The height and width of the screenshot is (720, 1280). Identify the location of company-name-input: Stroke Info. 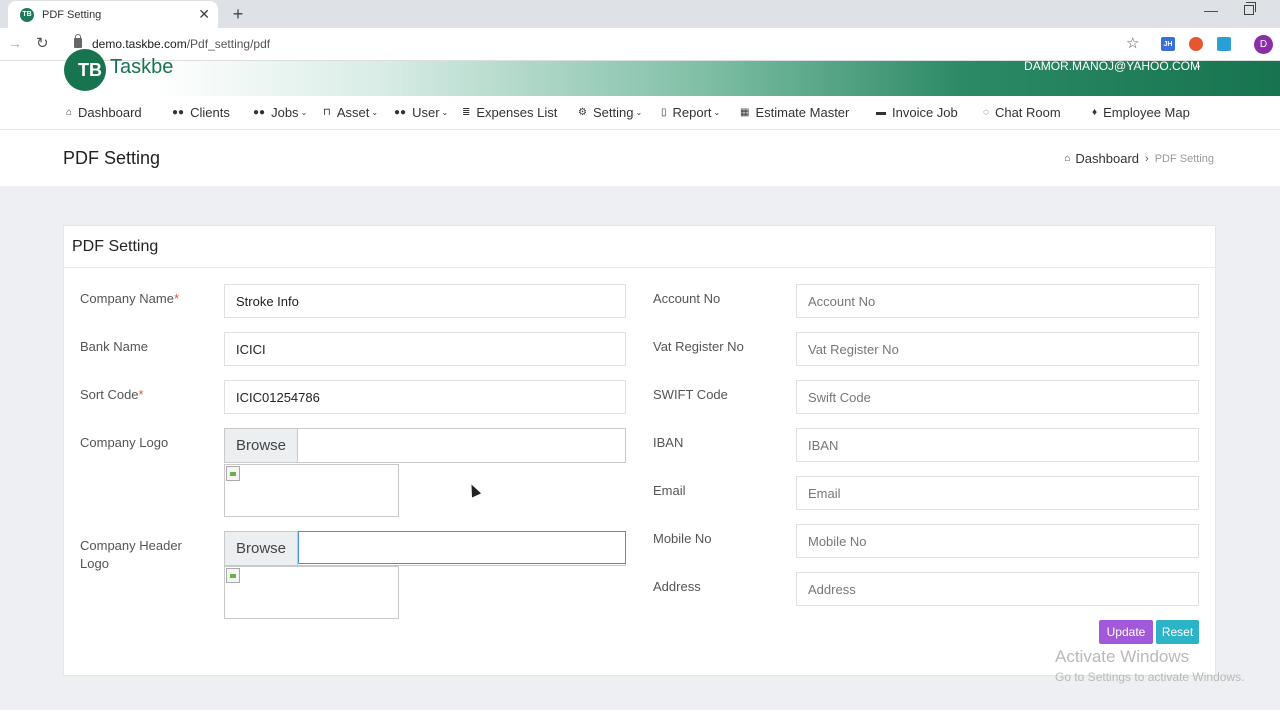
(425, 301).